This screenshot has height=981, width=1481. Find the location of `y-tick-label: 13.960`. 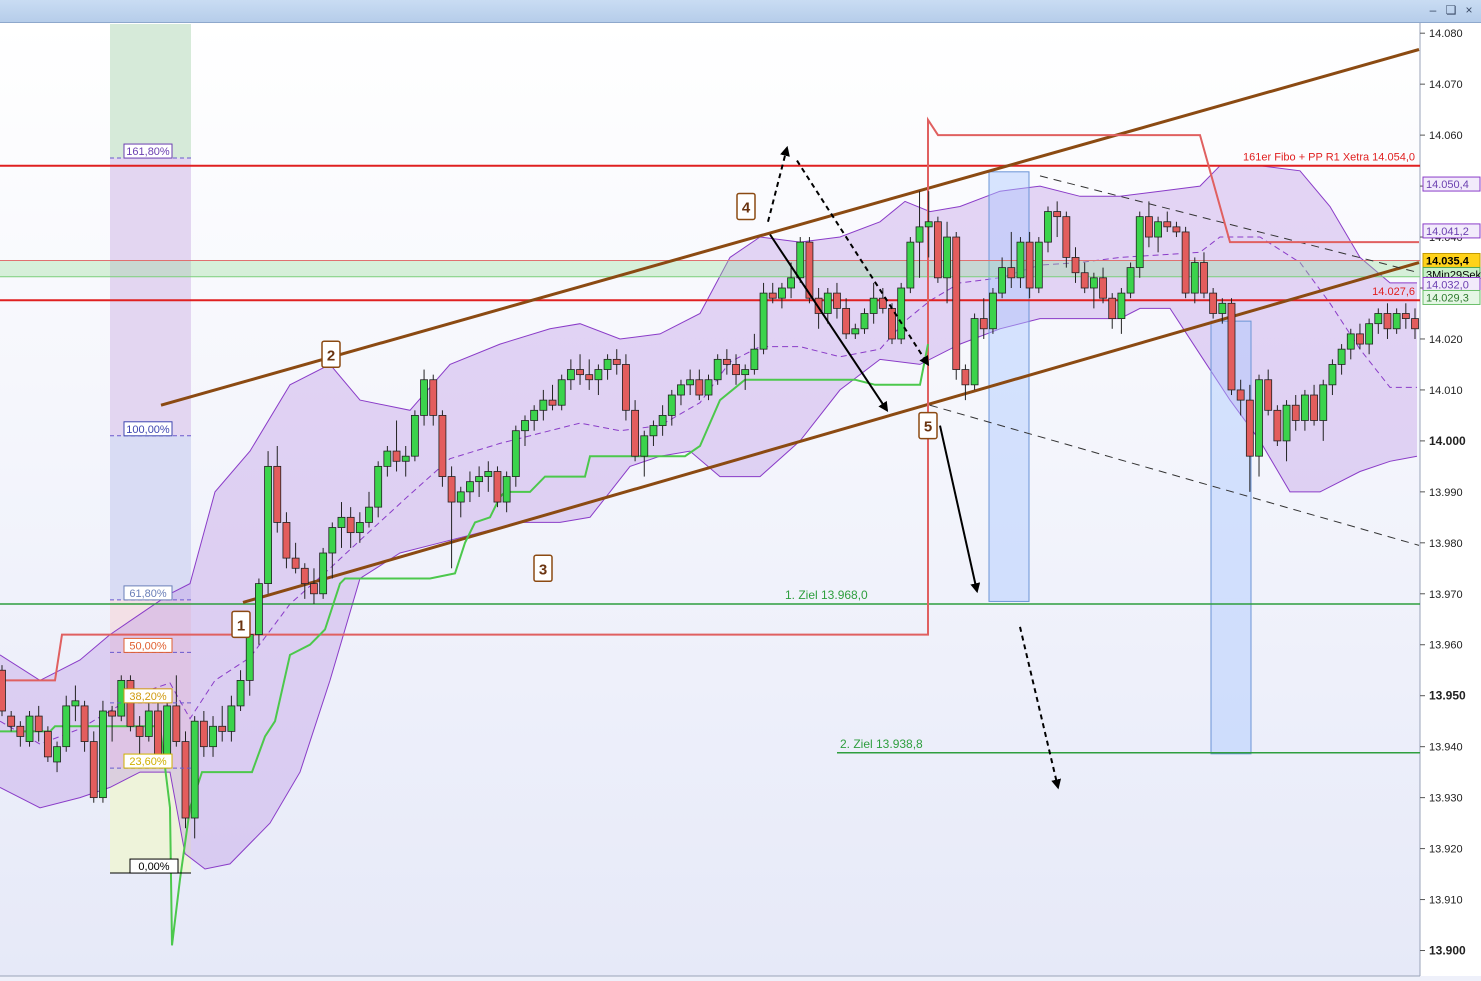

y-tick-label: 13.960 is located at coordinates (1446, 646).